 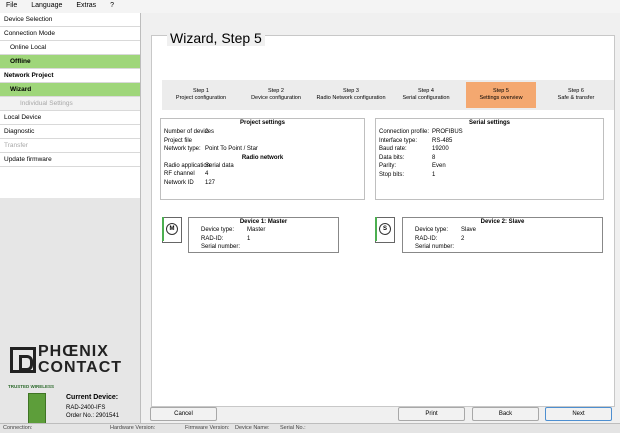 What do you see at coordinates (426, 91) in the screenshot?
I see `step-number: Step 4` at bounding box center [426, 91].